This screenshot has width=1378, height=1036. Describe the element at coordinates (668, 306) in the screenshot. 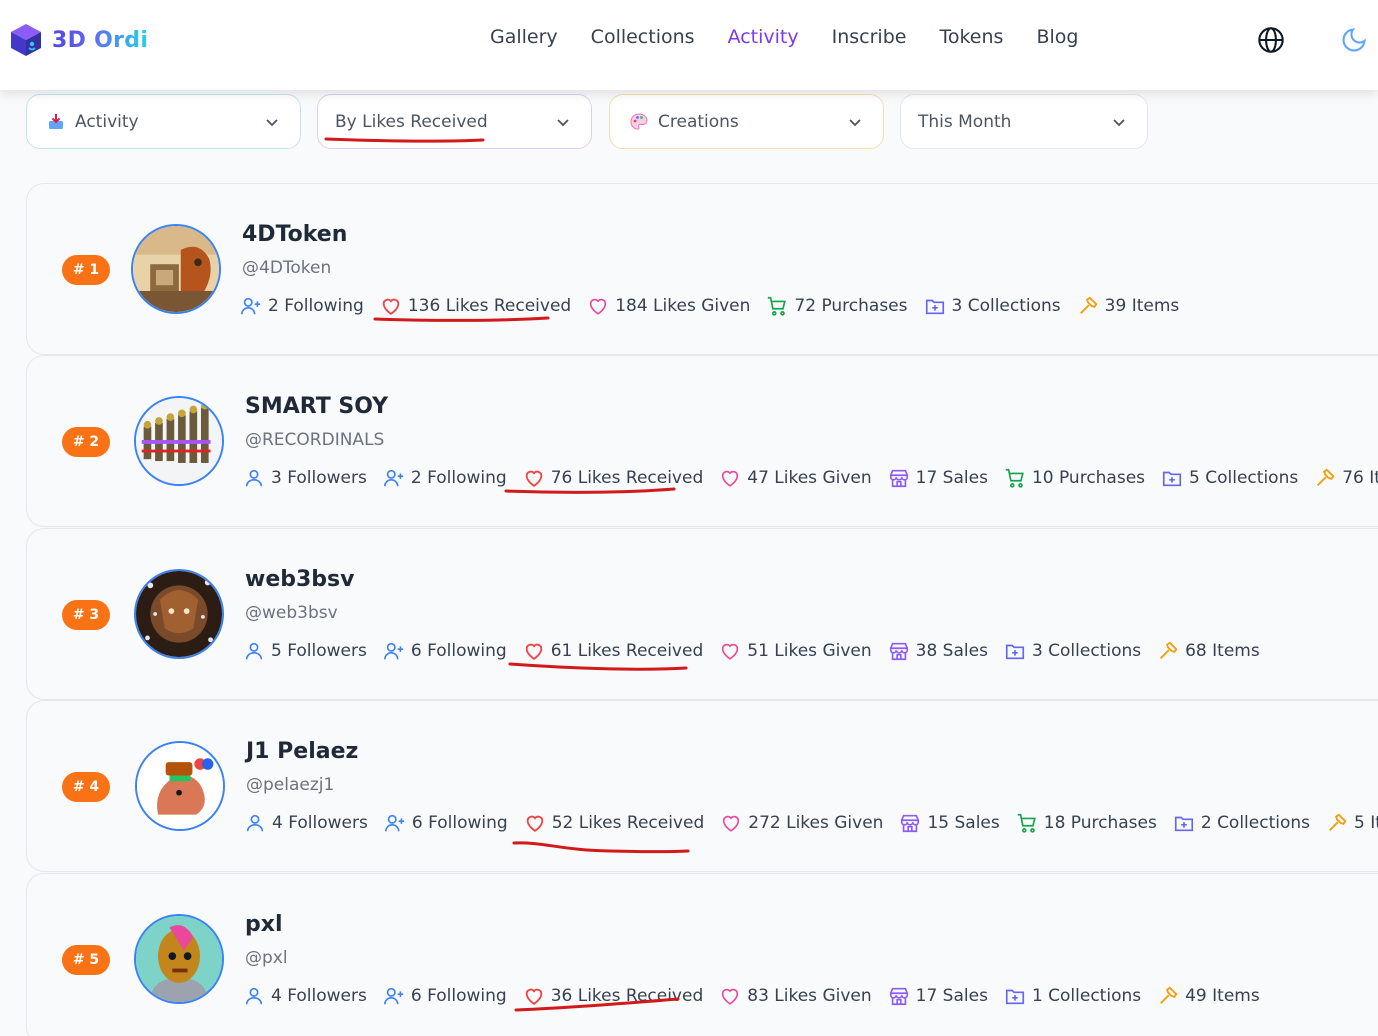

I see `stat-item: 184 Likes Given` at that location.